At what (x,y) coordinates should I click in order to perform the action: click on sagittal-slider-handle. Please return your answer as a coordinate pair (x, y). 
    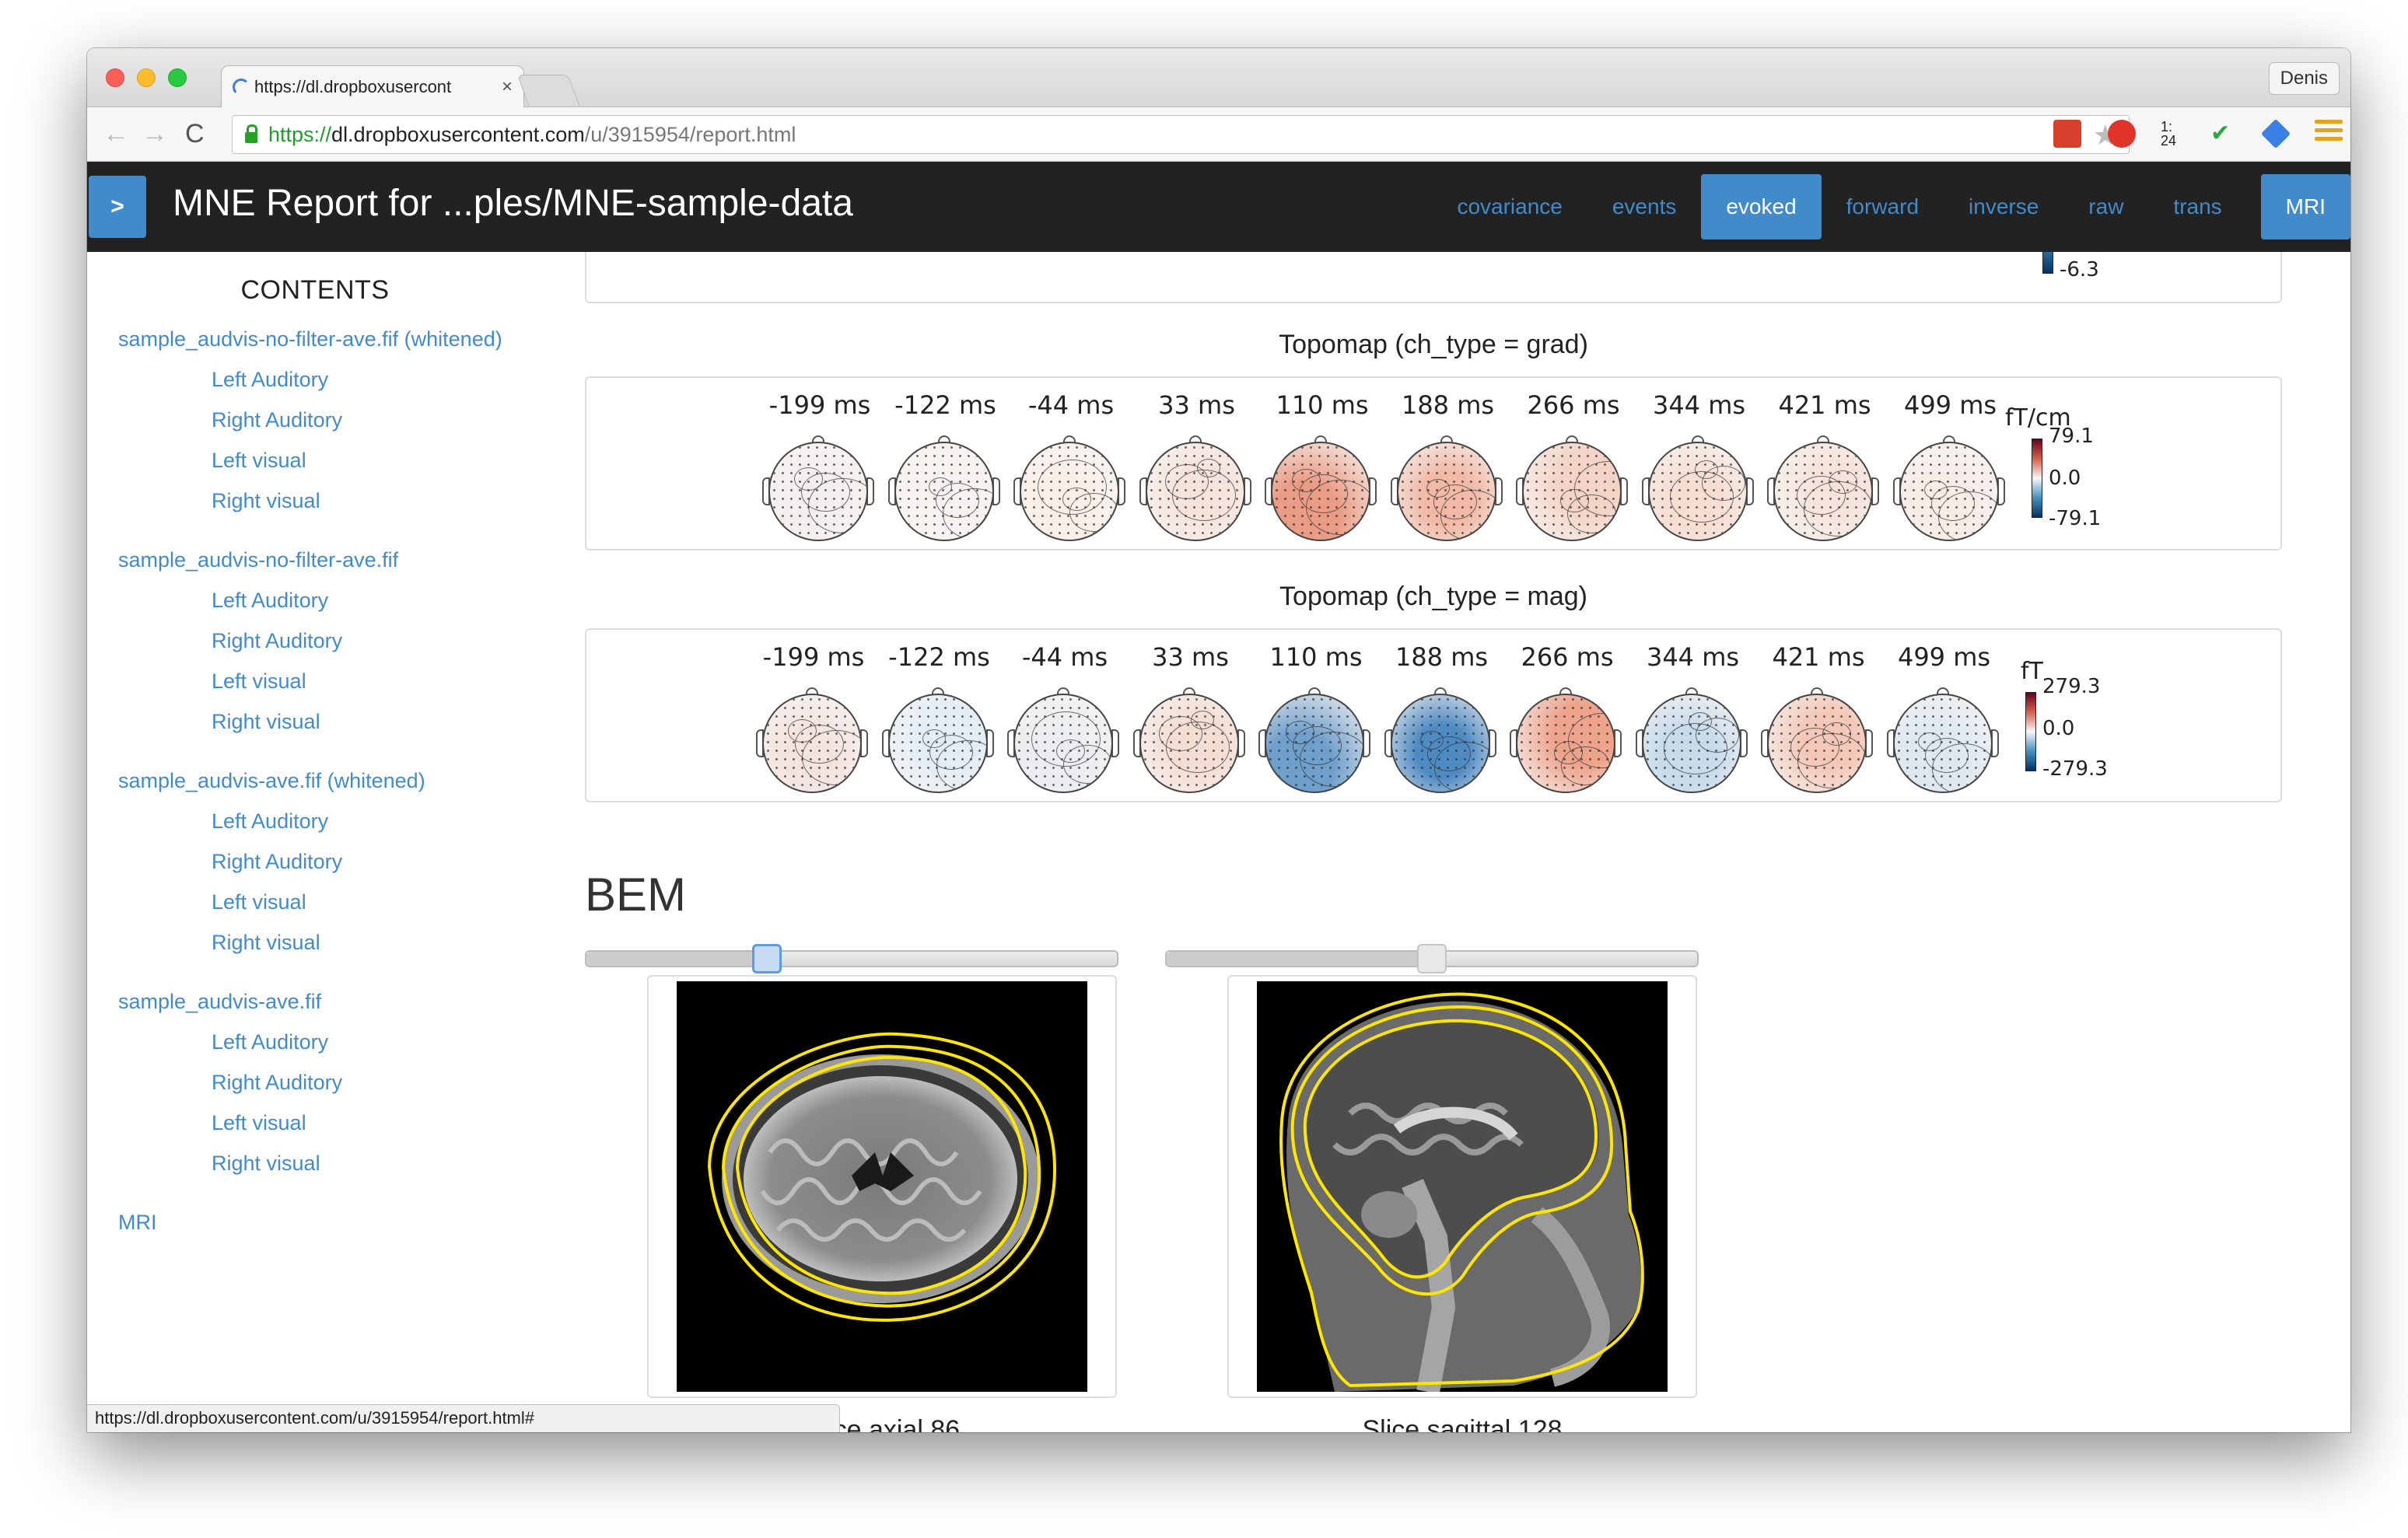
    Looking at the image, I should click on (1432, 958).